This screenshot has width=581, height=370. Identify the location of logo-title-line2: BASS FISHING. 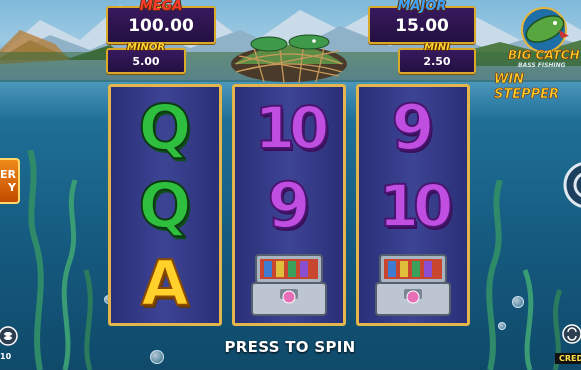
(542, 65).